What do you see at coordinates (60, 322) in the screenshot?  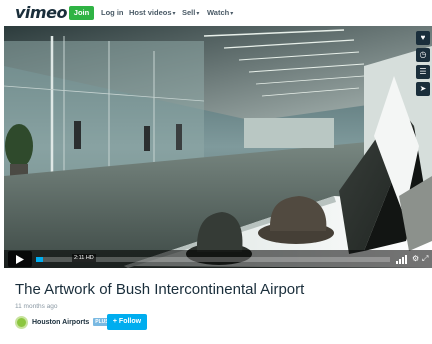 I see `channel-name: Houston Airports` at bounding box center [60, 322].